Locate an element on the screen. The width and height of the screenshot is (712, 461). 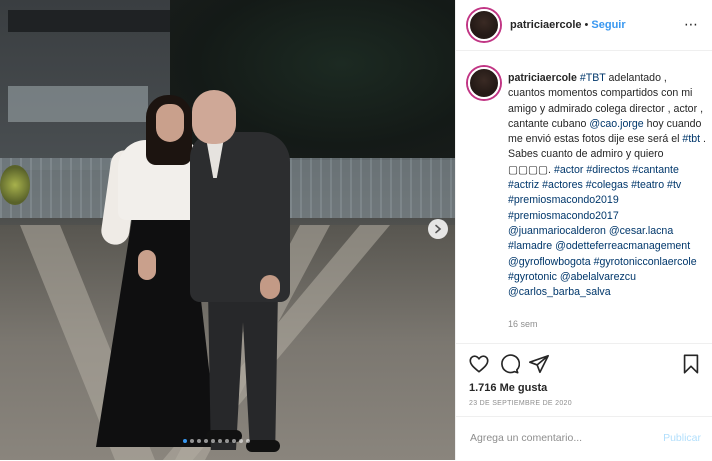
hashtag-link: #tbt is located at coordinates (691, 139).